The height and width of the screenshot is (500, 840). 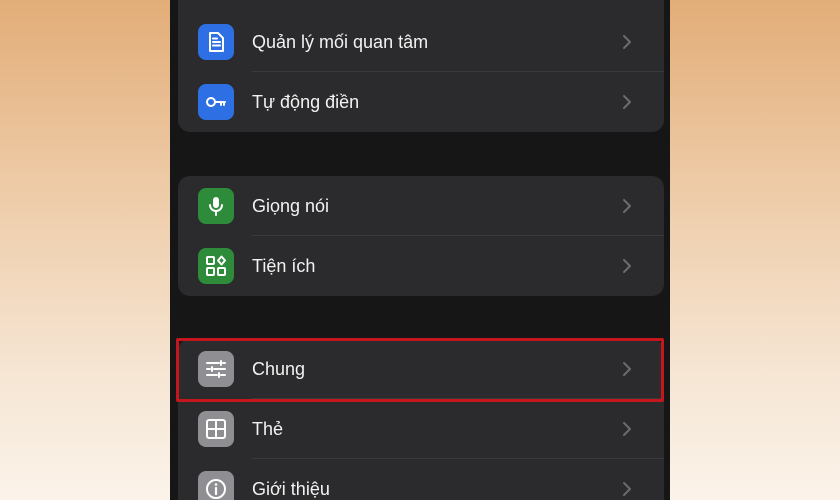 I want to click on settings-row-interest-management: Quản lý mối quan tâm, so click(x=421, y=42).